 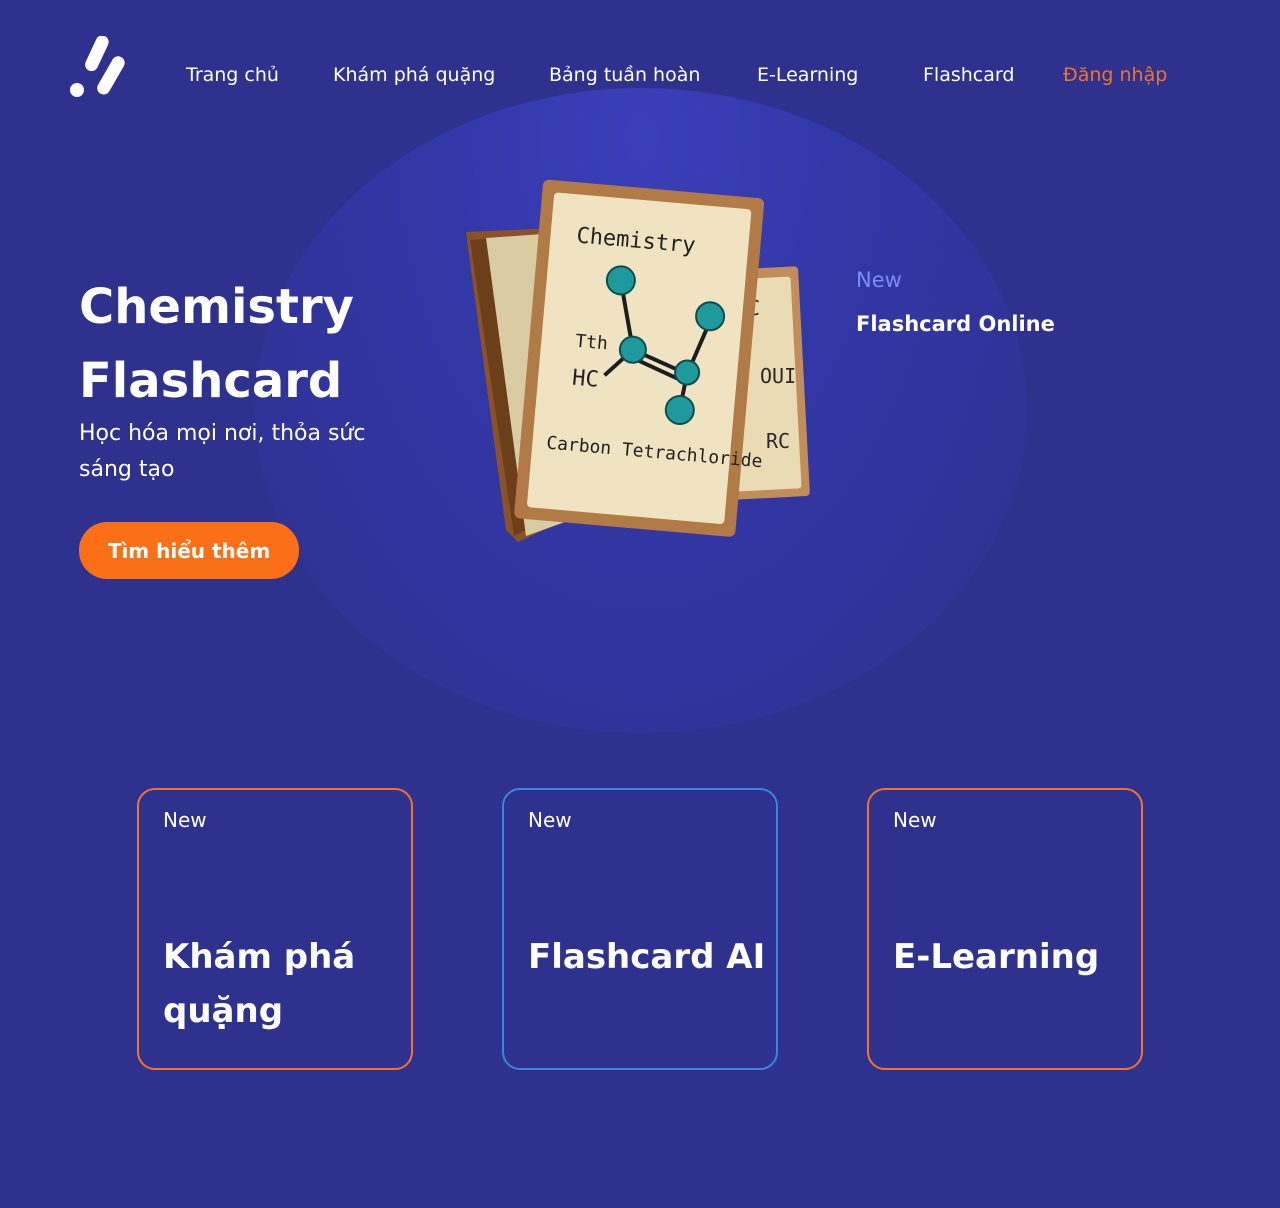 I want to click on card-title: E-Learning, so click(x=996, y=957).